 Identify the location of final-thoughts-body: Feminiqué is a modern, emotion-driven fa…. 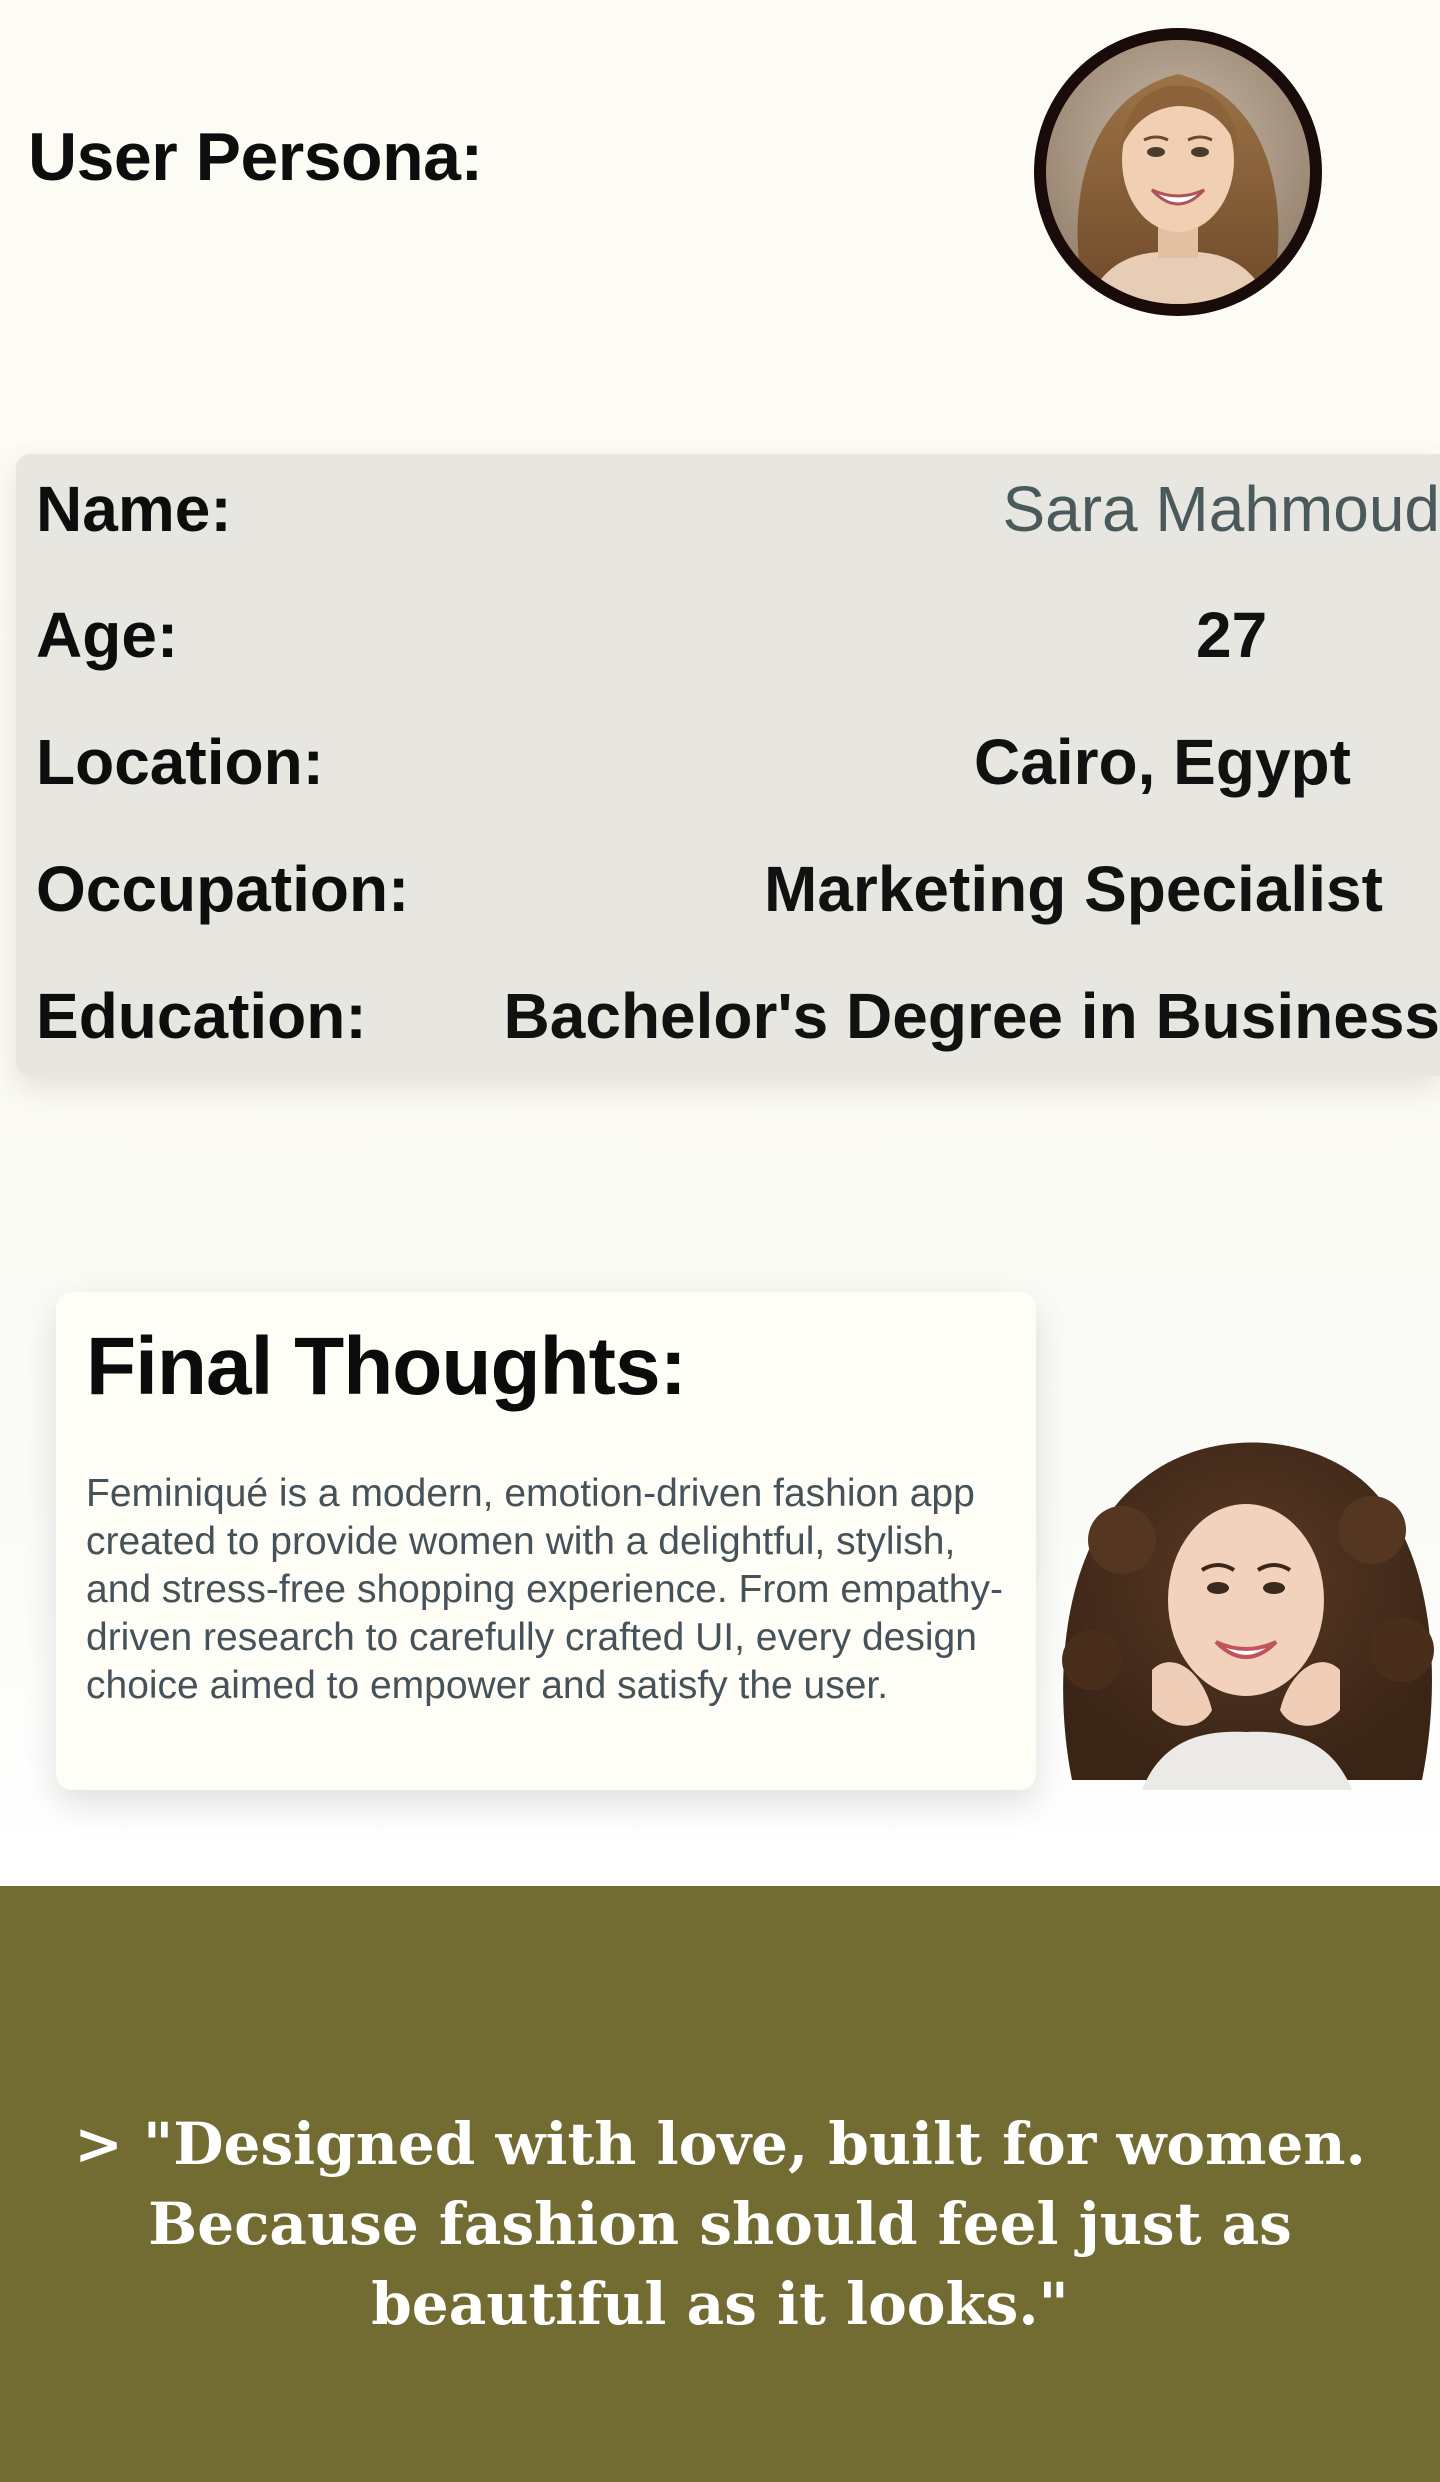
(544, 1589).